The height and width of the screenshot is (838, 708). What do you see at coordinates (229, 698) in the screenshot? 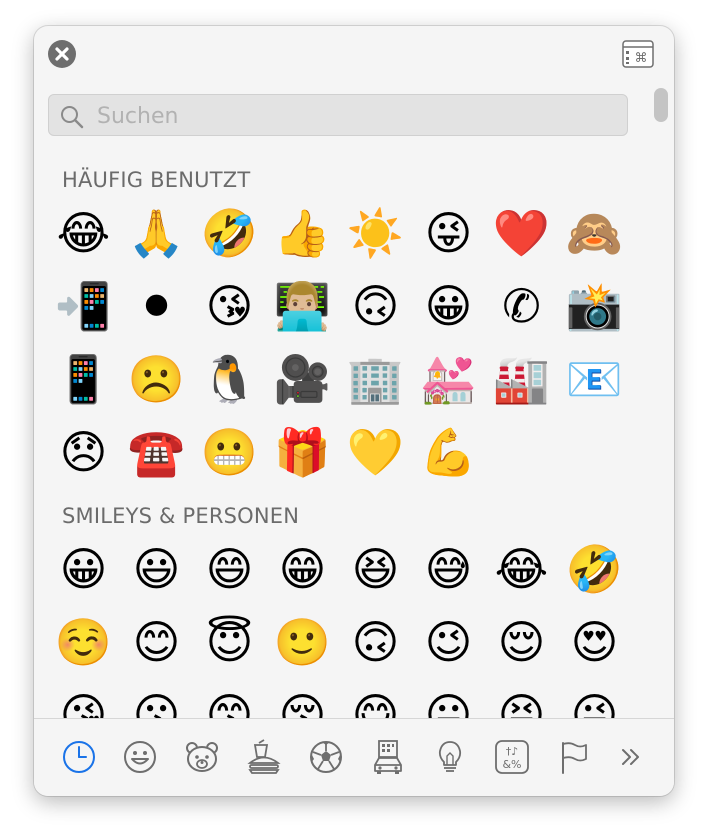
I see `emoji-cell: 😙` at bounding box center [229, 698].